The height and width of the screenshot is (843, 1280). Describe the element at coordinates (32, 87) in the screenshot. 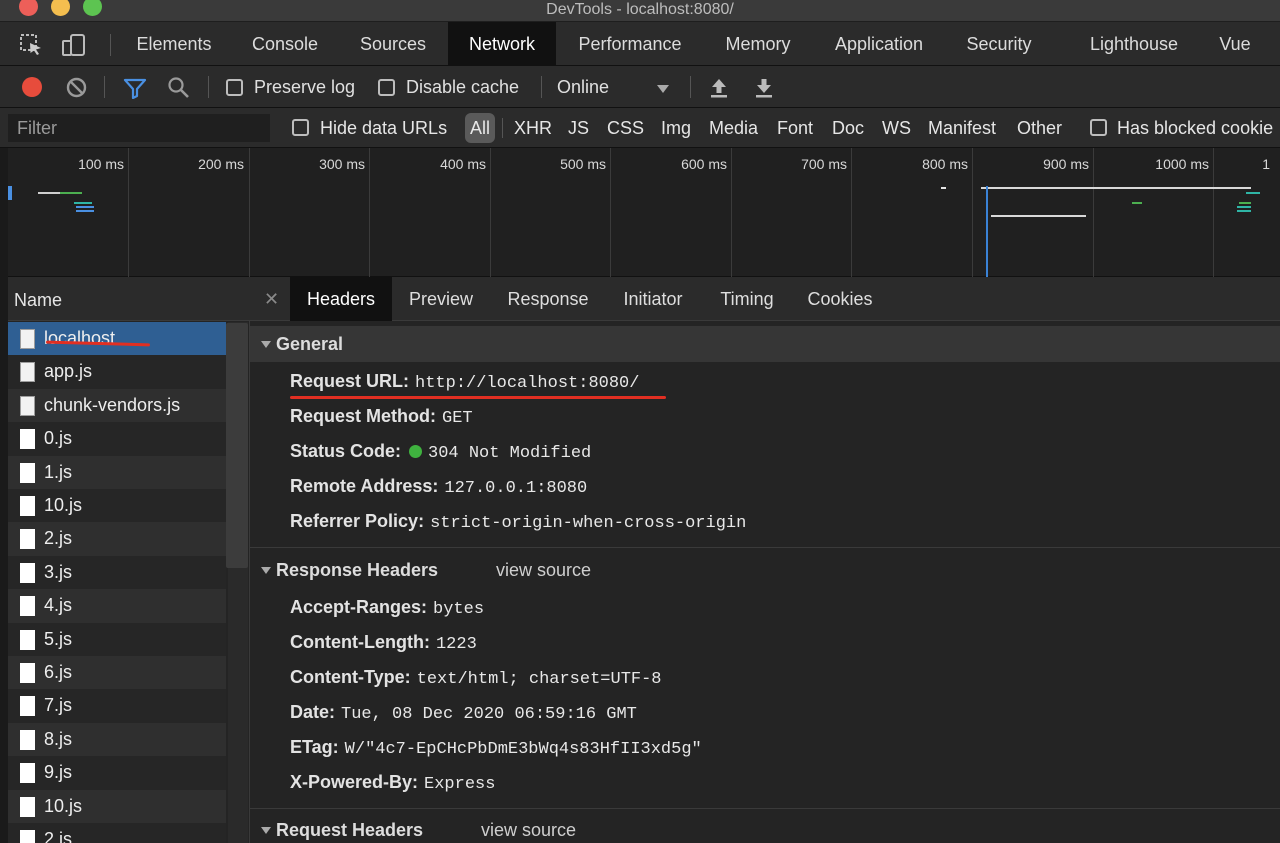

I see `record-button-icon` at that location.